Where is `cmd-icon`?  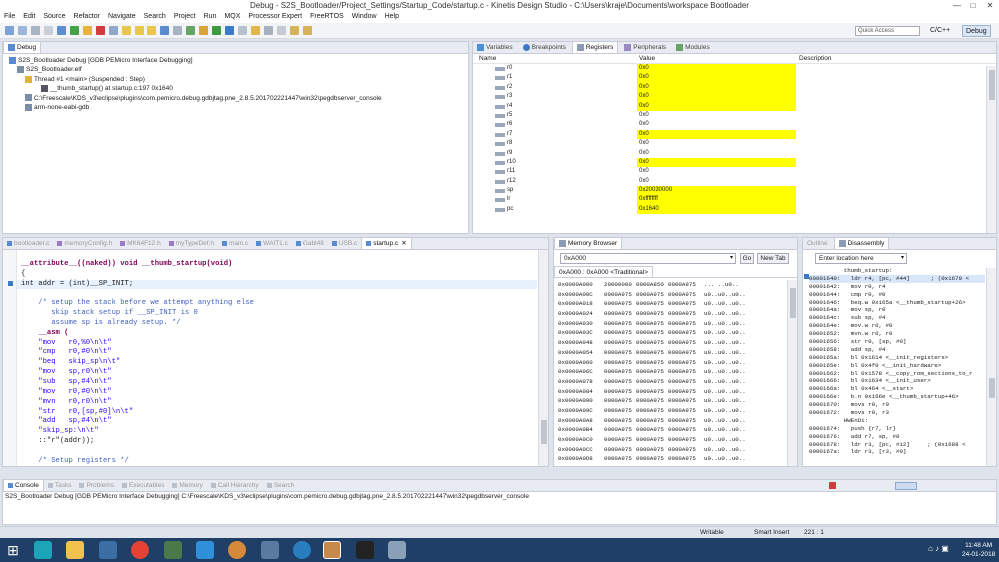
cmd-icon is located at coordinates (365, 550).